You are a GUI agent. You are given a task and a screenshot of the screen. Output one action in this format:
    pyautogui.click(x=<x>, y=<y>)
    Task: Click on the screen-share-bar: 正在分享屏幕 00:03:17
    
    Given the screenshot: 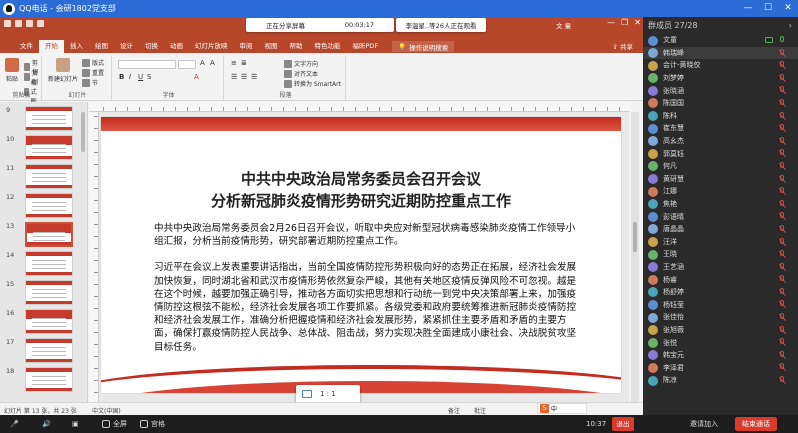 What is the action you would take?
    pyautogui.click(x=320, y=25)
    